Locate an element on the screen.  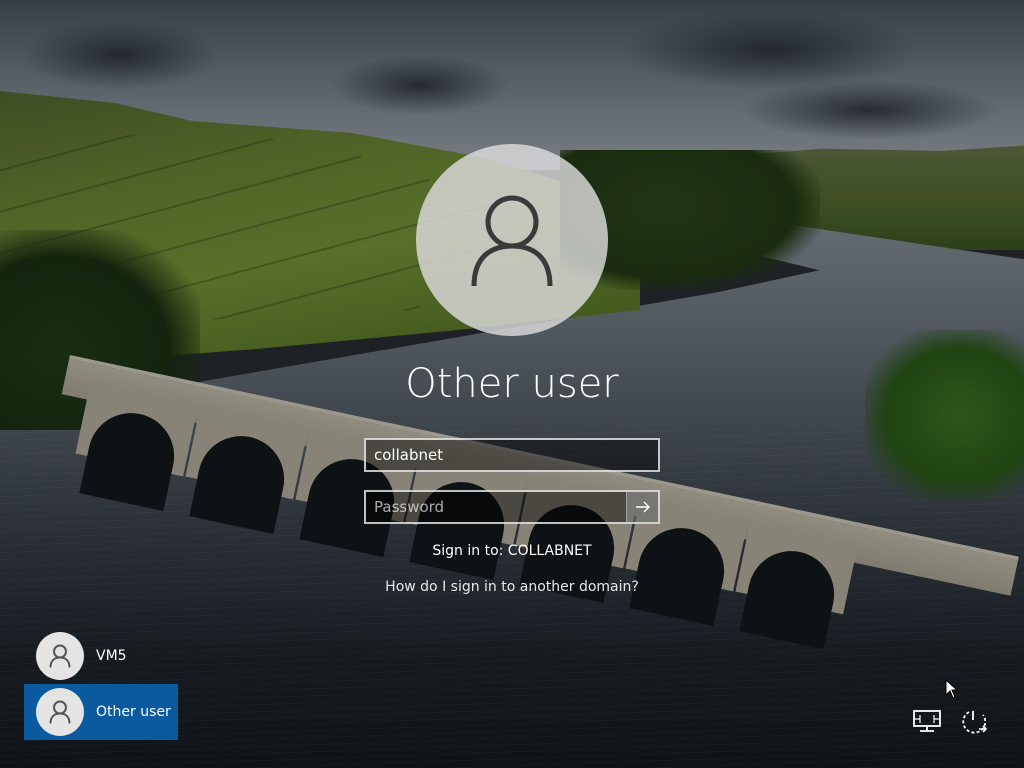
user-tile-label: VM5 is located at coordinates (111, 656).